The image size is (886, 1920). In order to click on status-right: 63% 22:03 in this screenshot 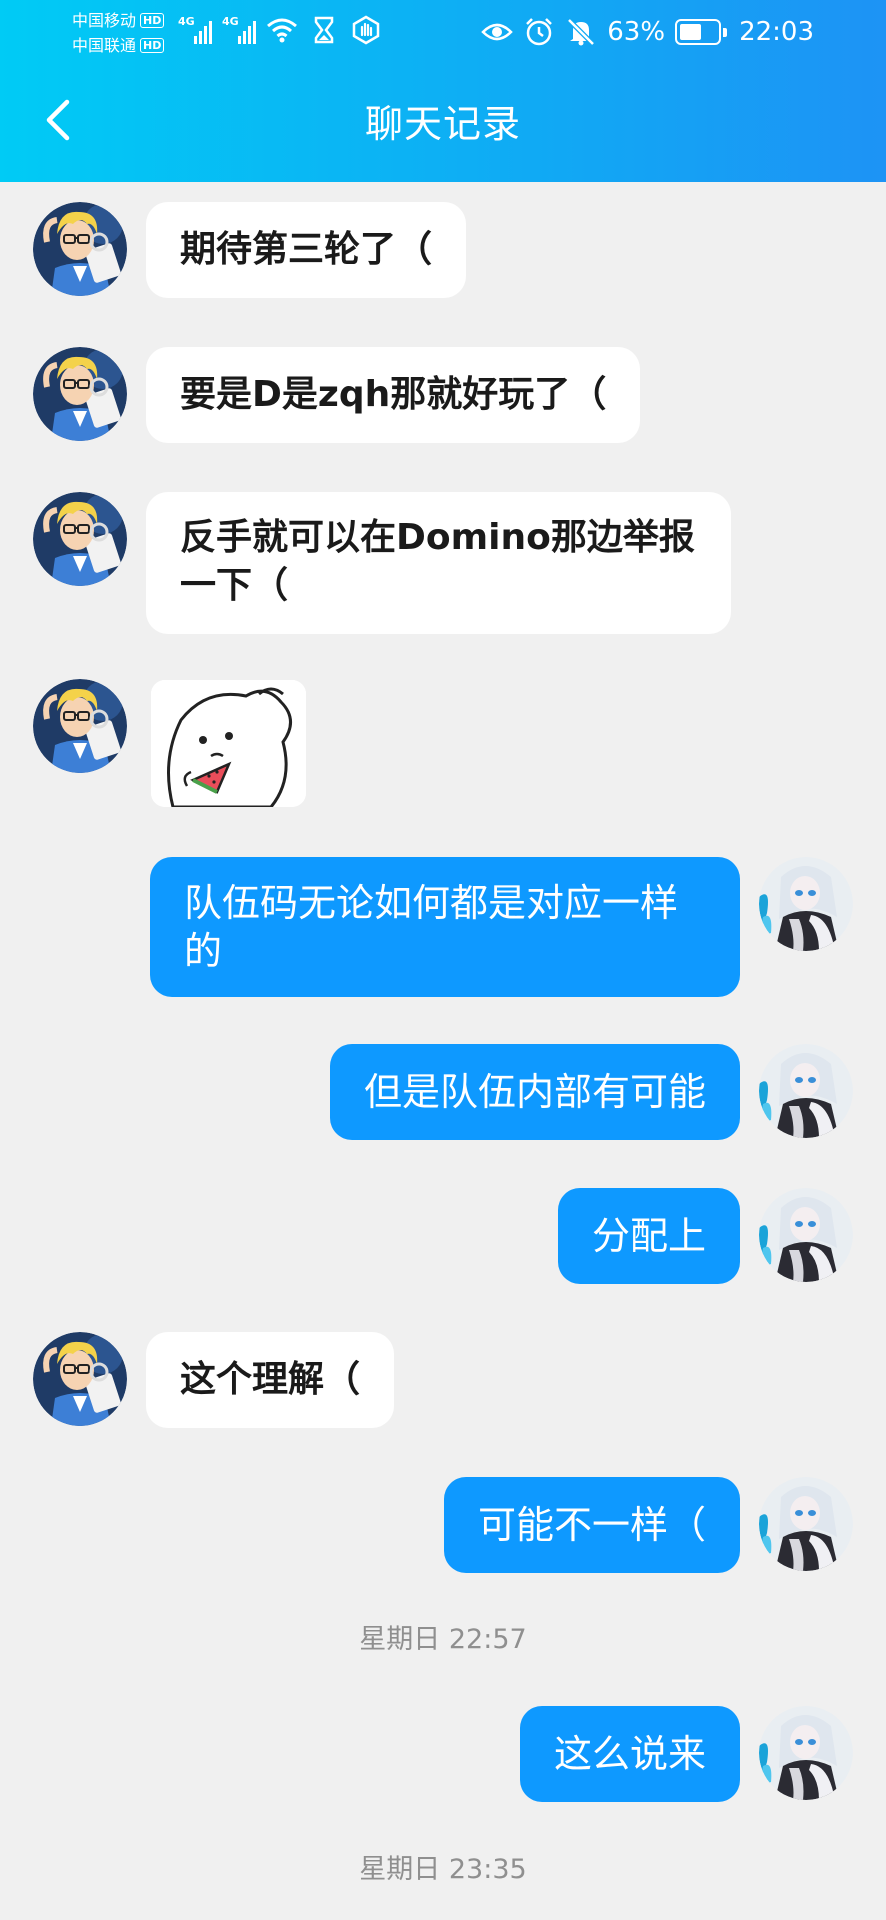, I will do `click(647, 32)`.